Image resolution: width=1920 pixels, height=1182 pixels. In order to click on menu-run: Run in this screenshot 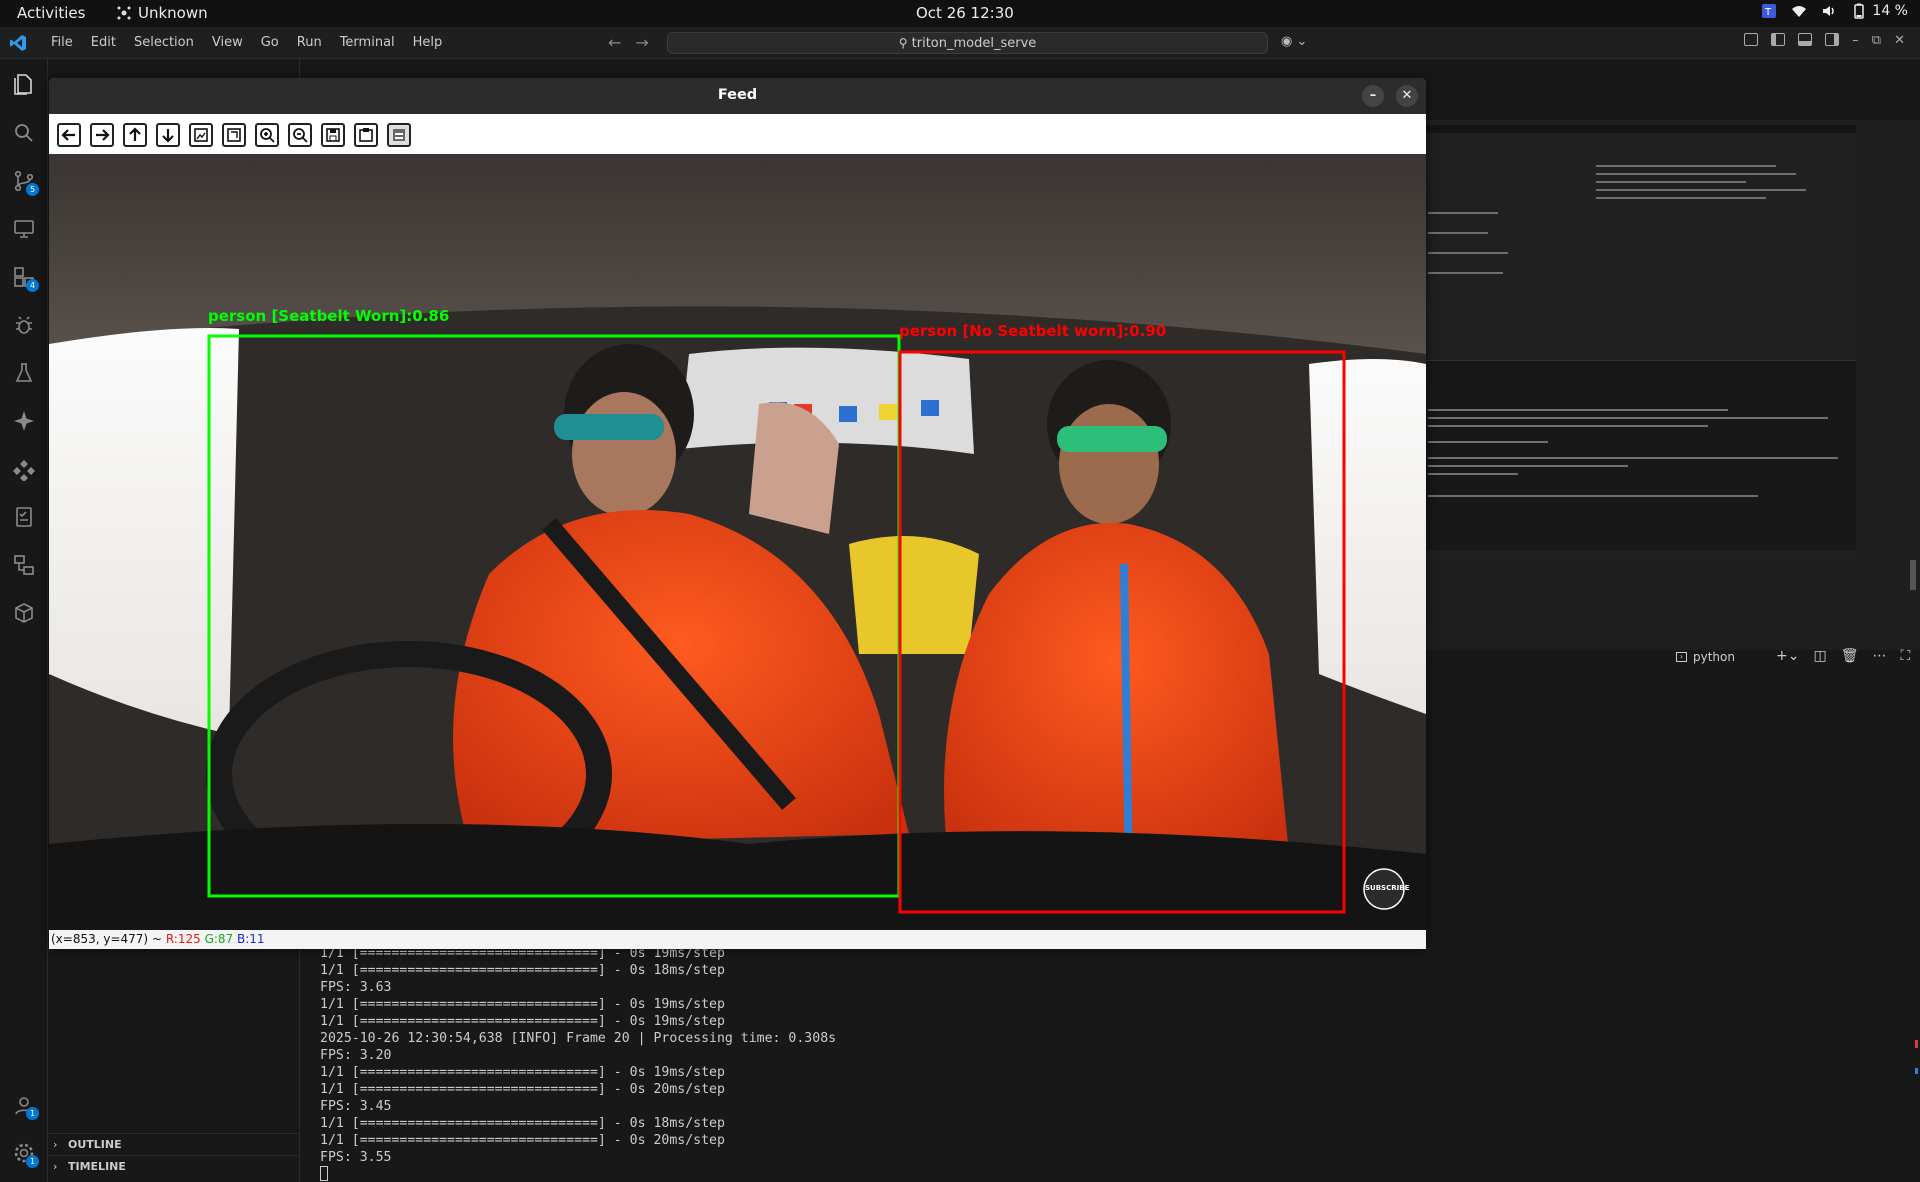, I will do `click(309, 42)`.